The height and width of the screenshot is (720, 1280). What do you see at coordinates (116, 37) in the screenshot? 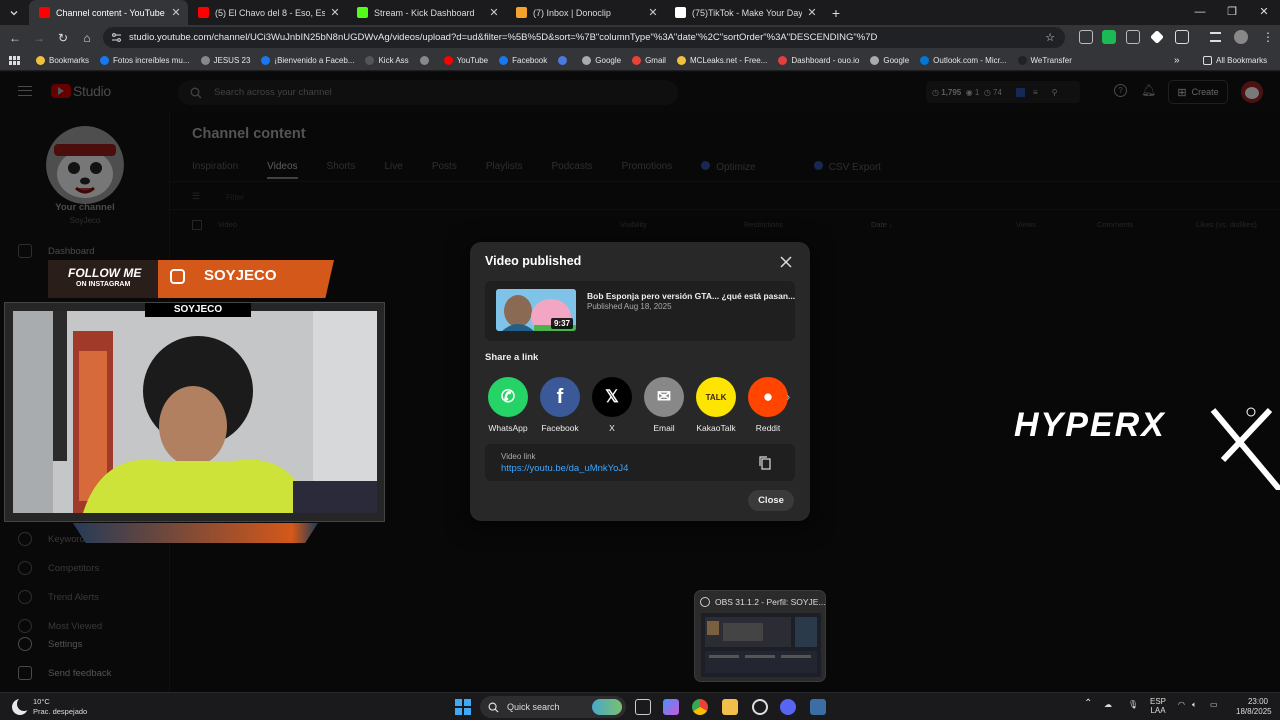
I see `site-info-icon` at bounding box center [116, 37].